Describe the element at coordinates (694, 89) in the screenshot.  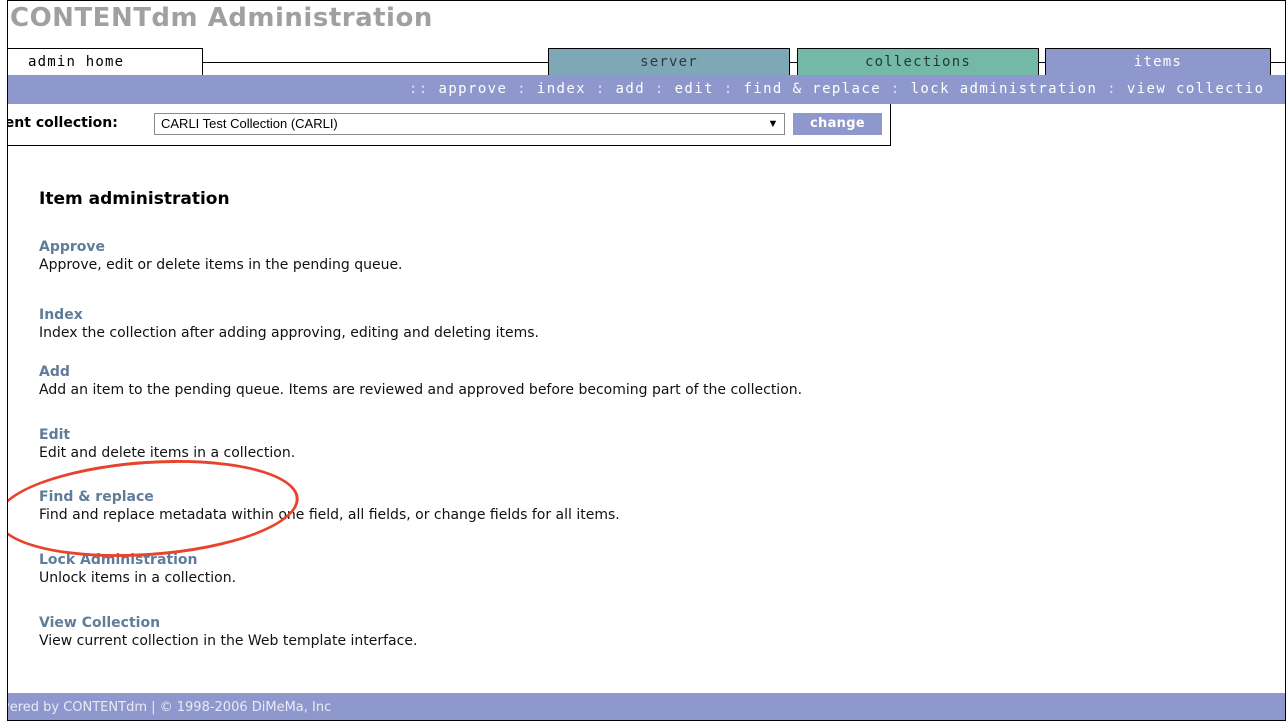
I see `subnav-link-edit: edit` at that location.